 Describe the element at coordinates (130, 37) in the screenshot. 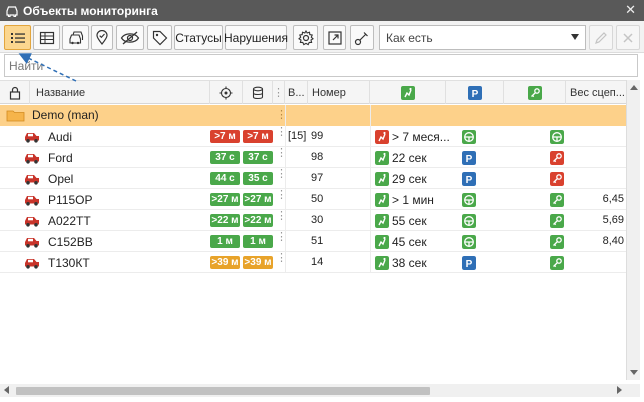

I see `hide-button` at that location.